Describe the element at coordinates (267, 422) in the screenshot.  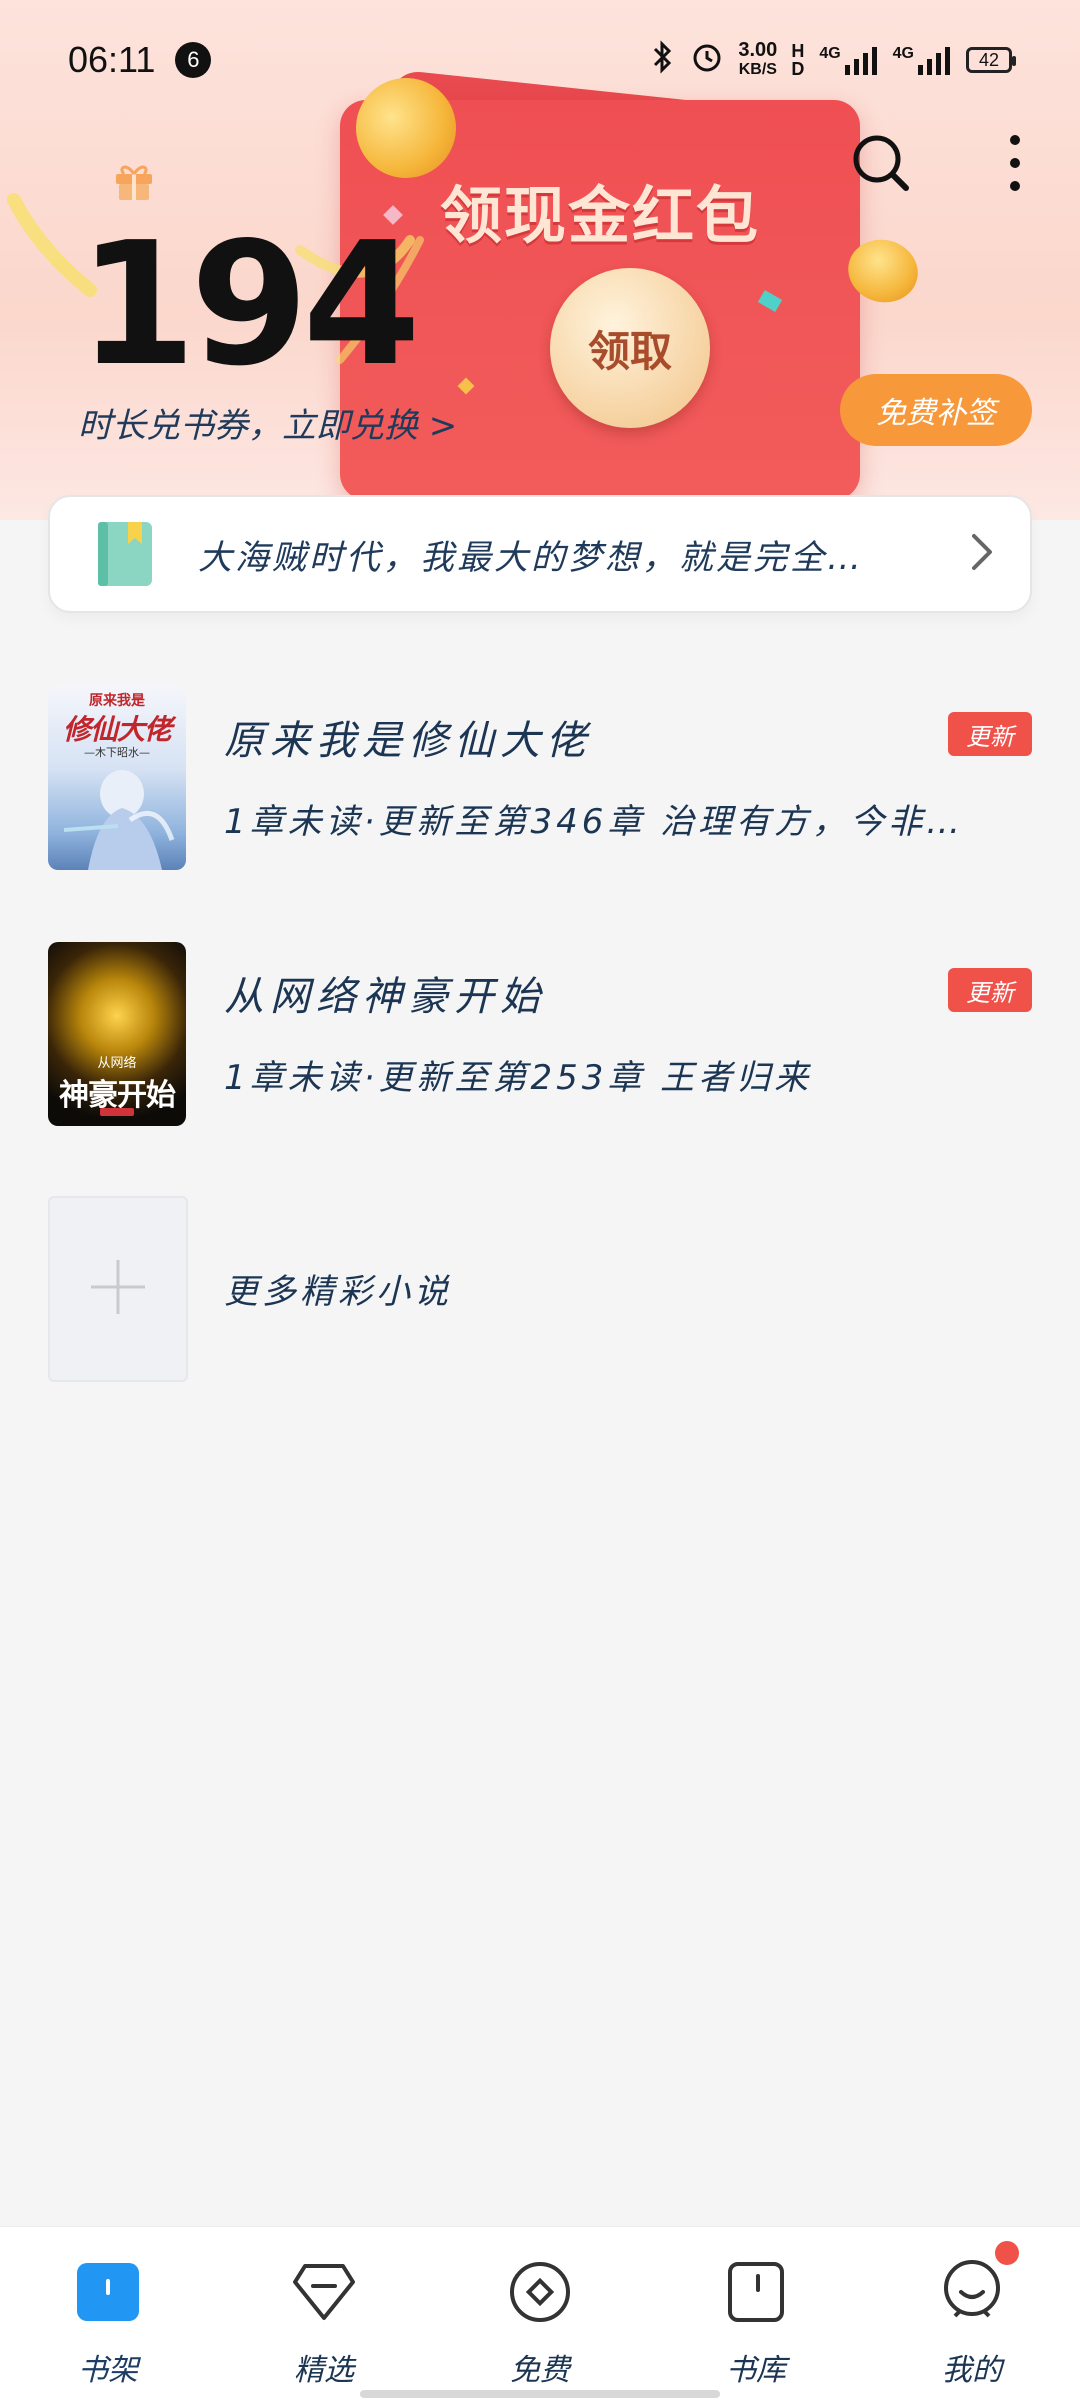
I see `redeem-link: 时长兑书券，立即兑换 >` at that location.